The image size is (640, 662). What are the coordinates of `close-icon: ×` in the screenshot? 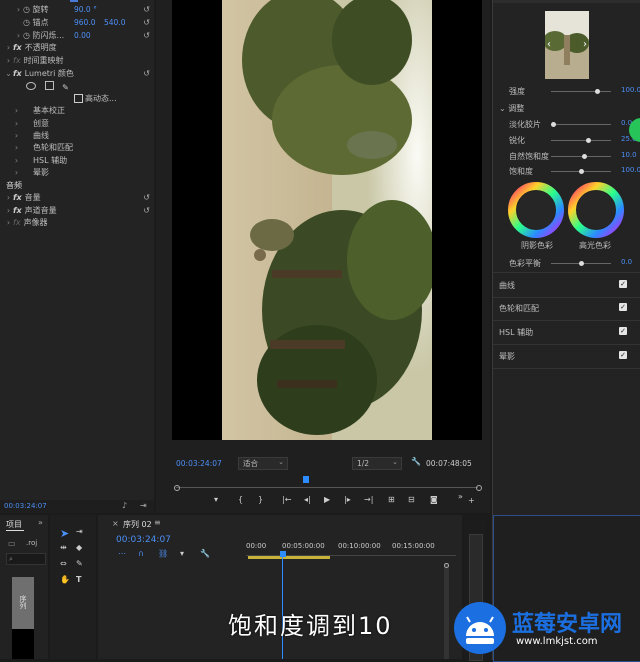 It's located at (115, 523).